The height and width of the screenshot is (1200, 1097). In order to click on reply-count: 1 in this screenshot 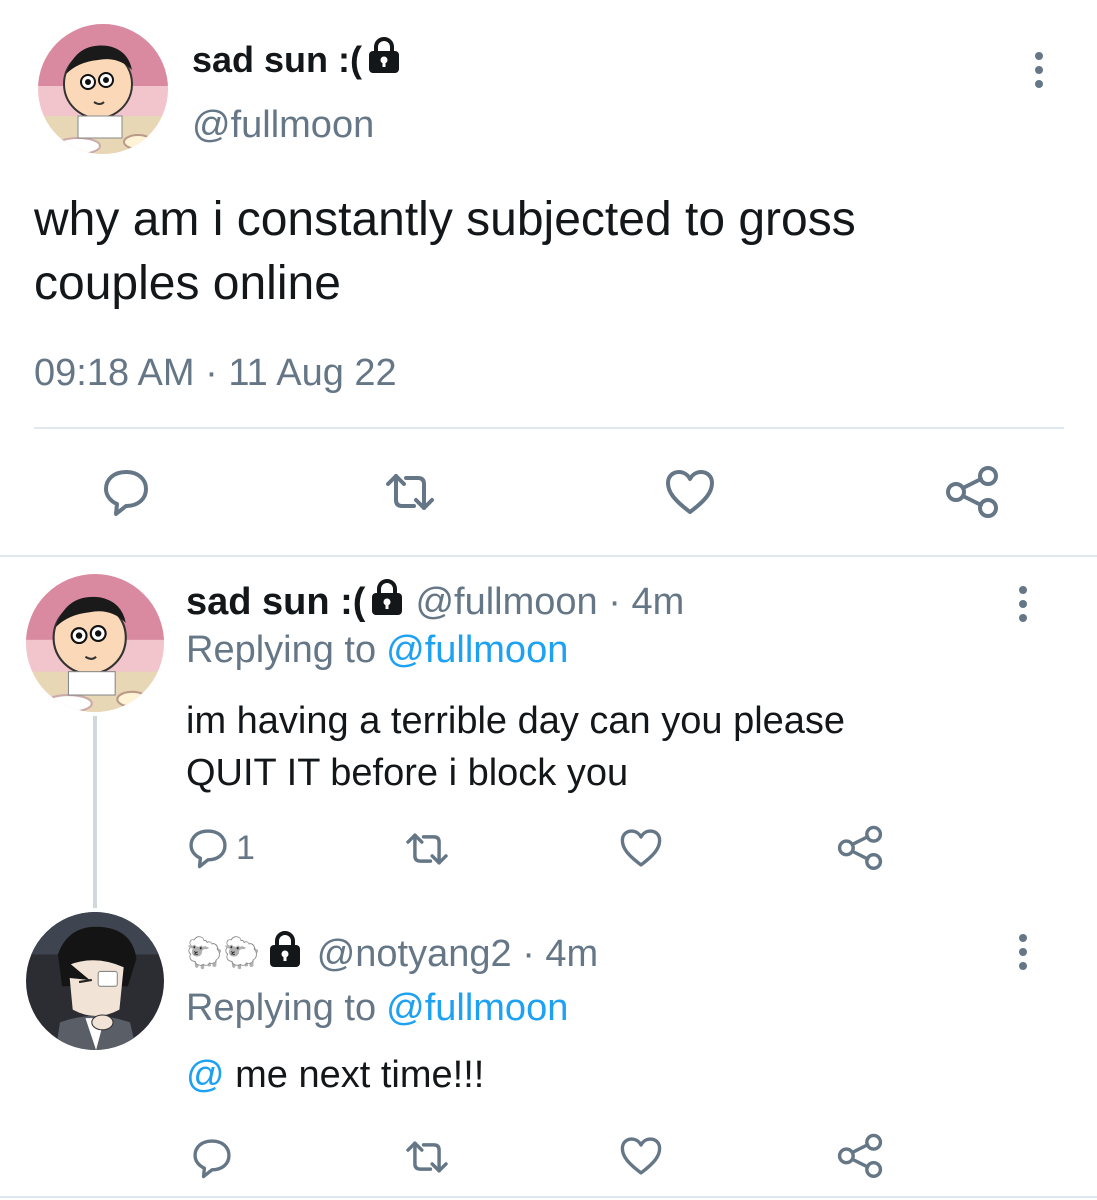, I will do `click(245, 847)`.